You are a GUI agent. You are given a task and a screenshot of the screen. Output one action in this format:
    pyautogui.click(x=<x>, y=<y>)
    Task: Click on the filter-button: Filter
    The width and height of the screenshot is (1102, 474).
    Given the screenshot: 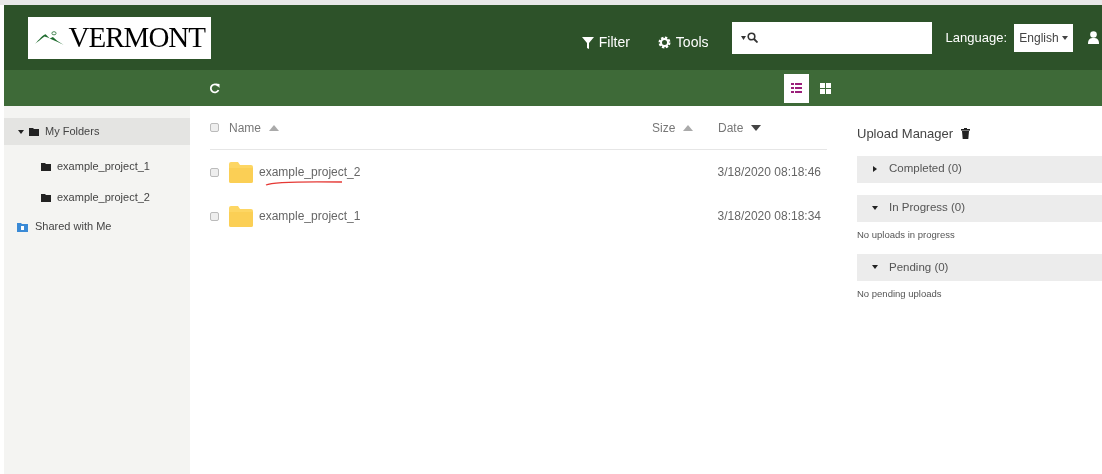 What is the action you would take?
    pyautogui.click(x=605, y=42)
    